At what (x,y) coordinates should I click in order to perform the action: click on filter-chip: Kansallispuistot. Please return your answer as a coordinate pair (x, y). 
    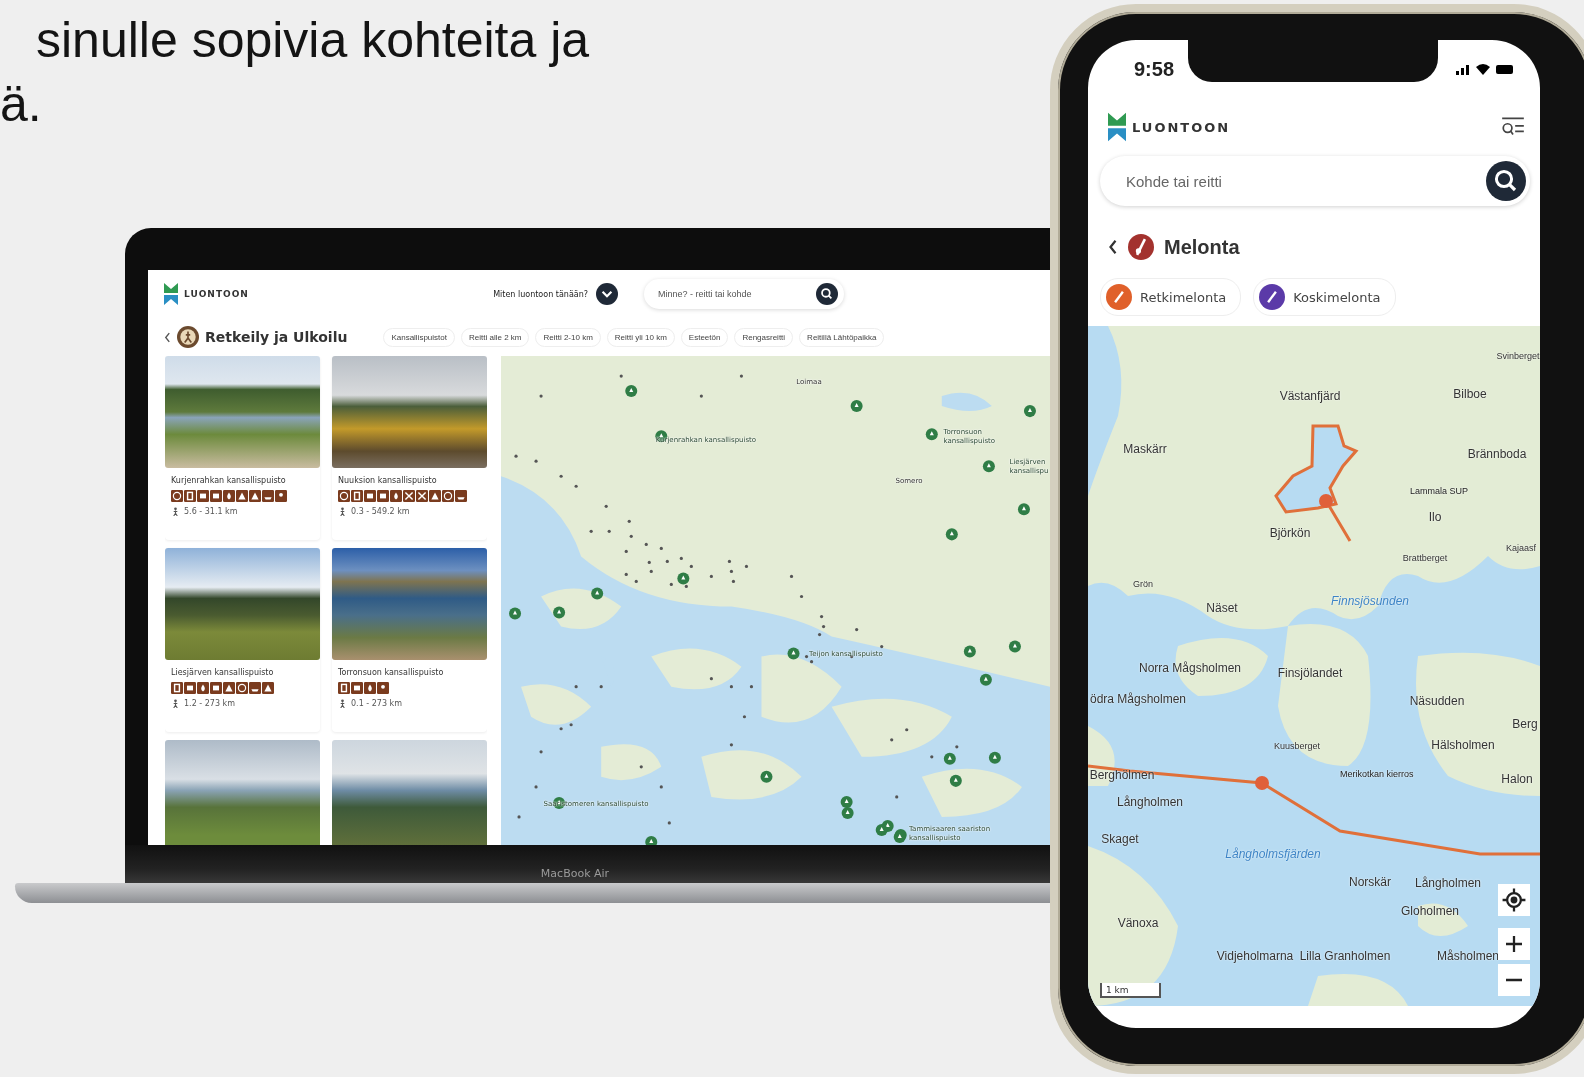
    Looking at the image, I should click on (419, 337).